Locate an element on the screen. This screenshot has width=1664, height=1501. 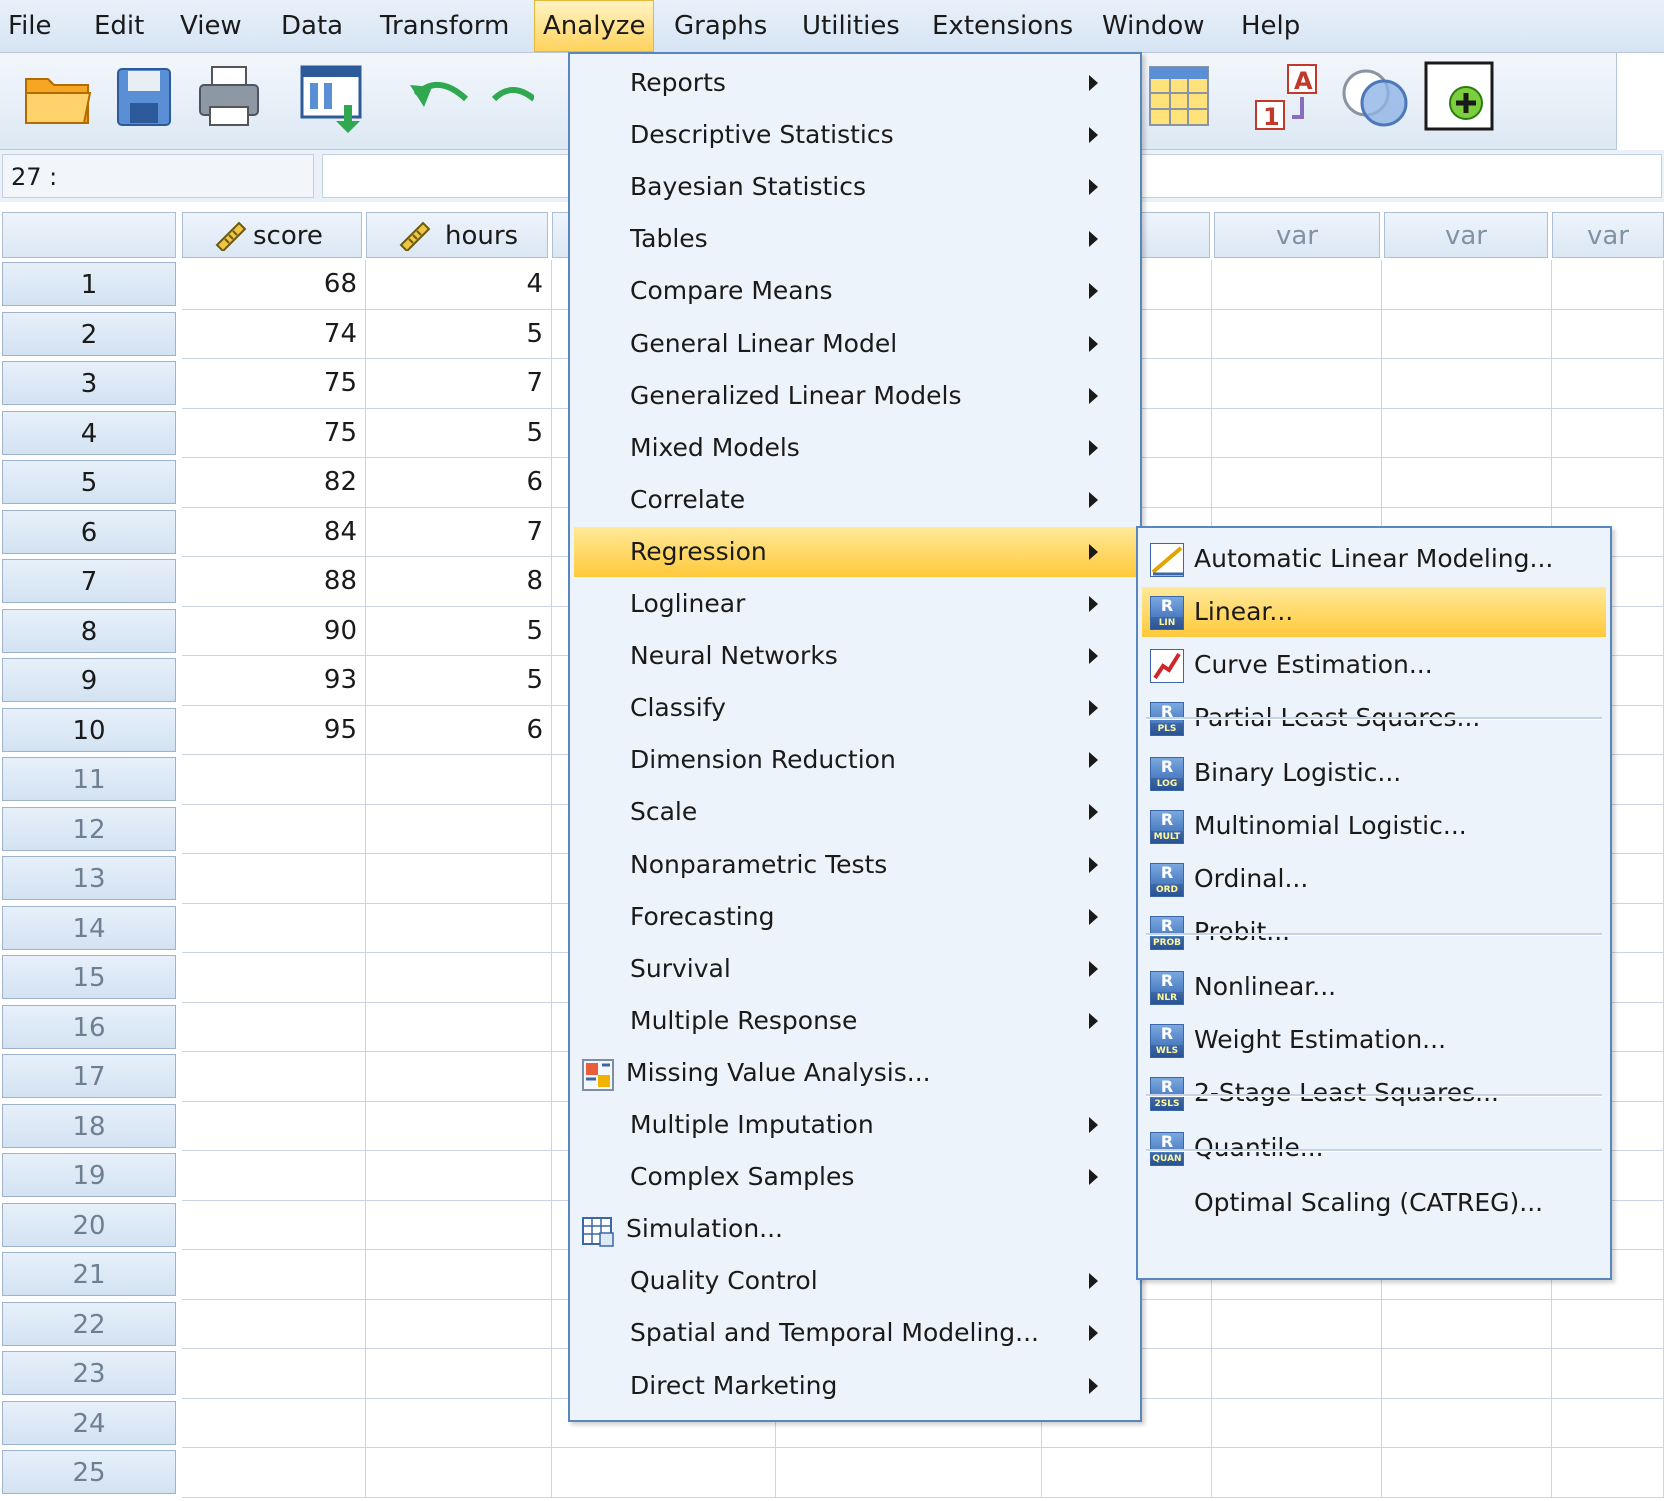
menu-item-descriptive-statistics: Descriptive Statistics is located at coordinates (855, 135).